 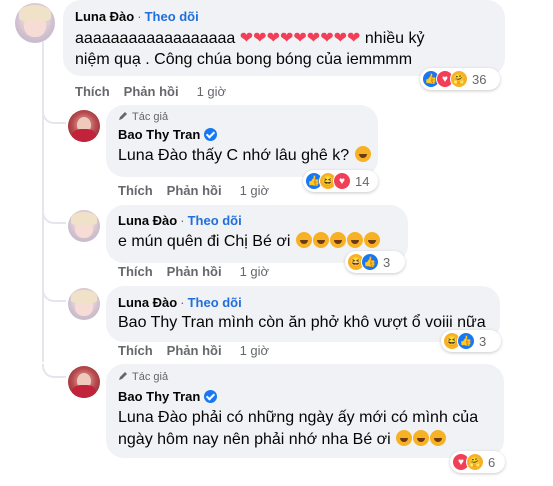 What do you see at coordinates (479, 79) in the screenshot?
I see `reaction-count: 36` at bounding box center [479, 79].